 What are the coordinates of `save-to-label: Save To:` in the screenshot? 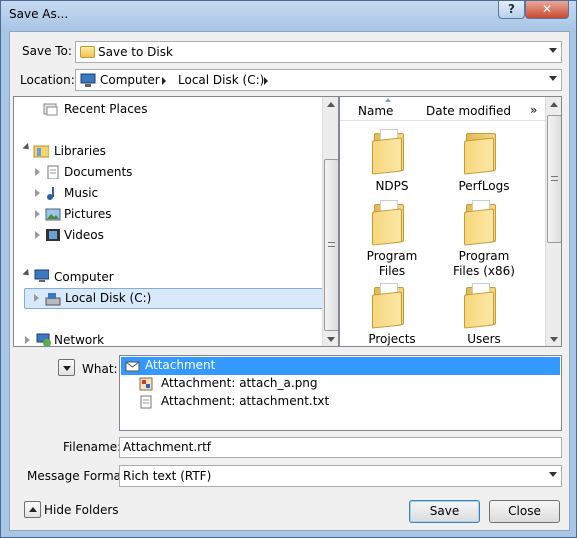 It's located at (47, 51).